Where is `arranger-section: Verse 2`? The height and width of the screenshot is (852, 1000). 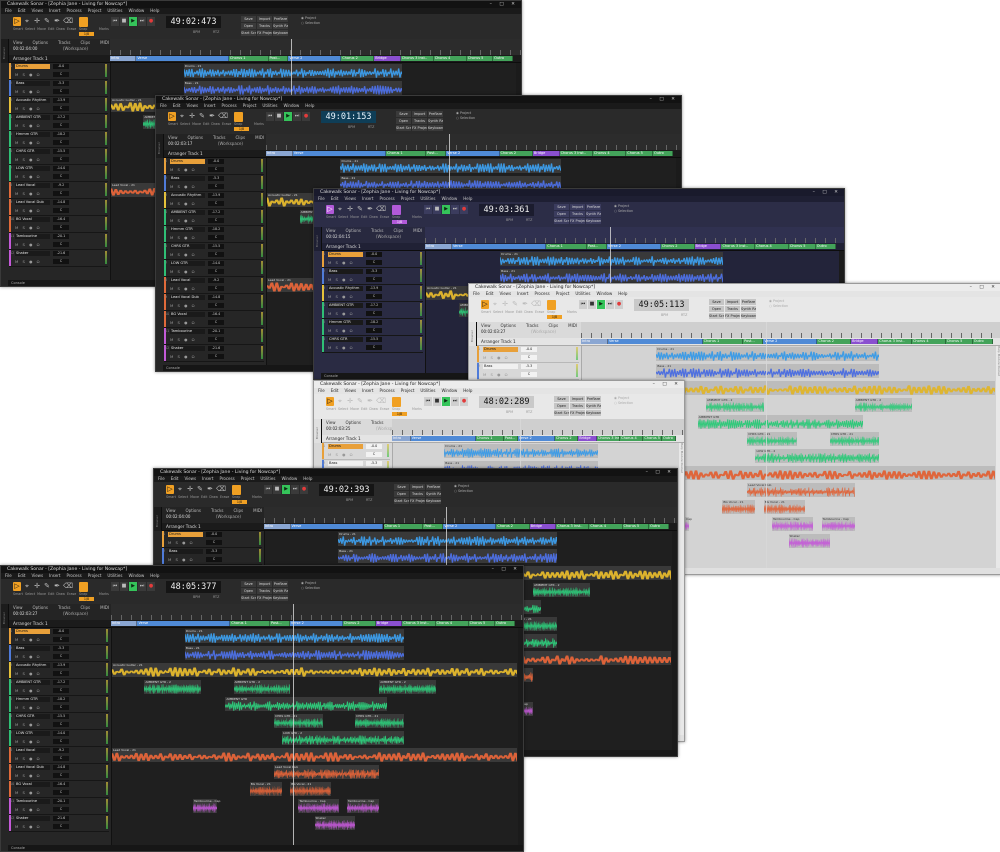 arranger-section: Verse 2 is located at coordinates (315, 58).